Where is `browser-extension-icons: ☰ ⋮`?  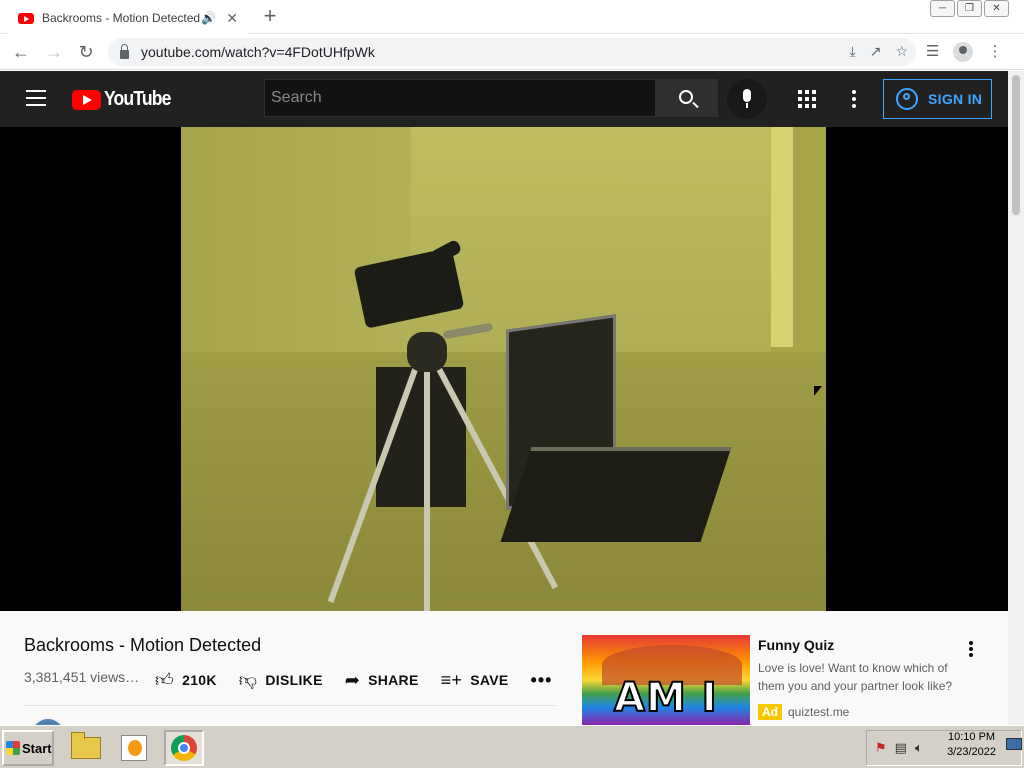 browser-extension-icons: ☰ ⋮ is located at coordinates (964, 52).